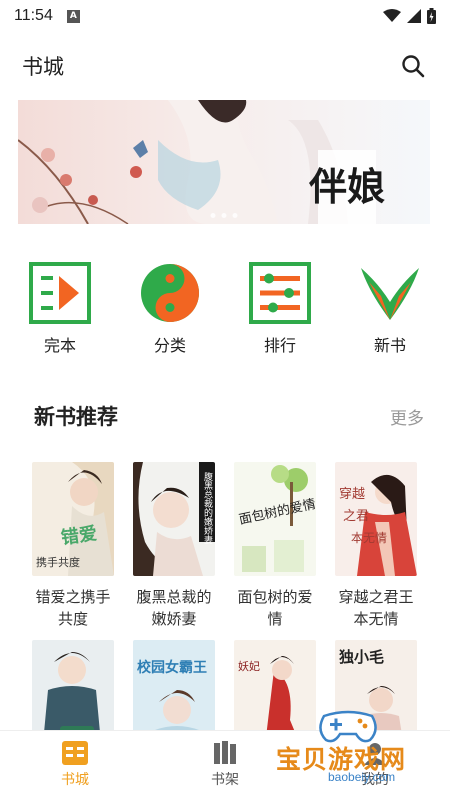  Describe the element at coordinates (73, 16) in the screenshot. I see `notification-a-icon: A` at that location.